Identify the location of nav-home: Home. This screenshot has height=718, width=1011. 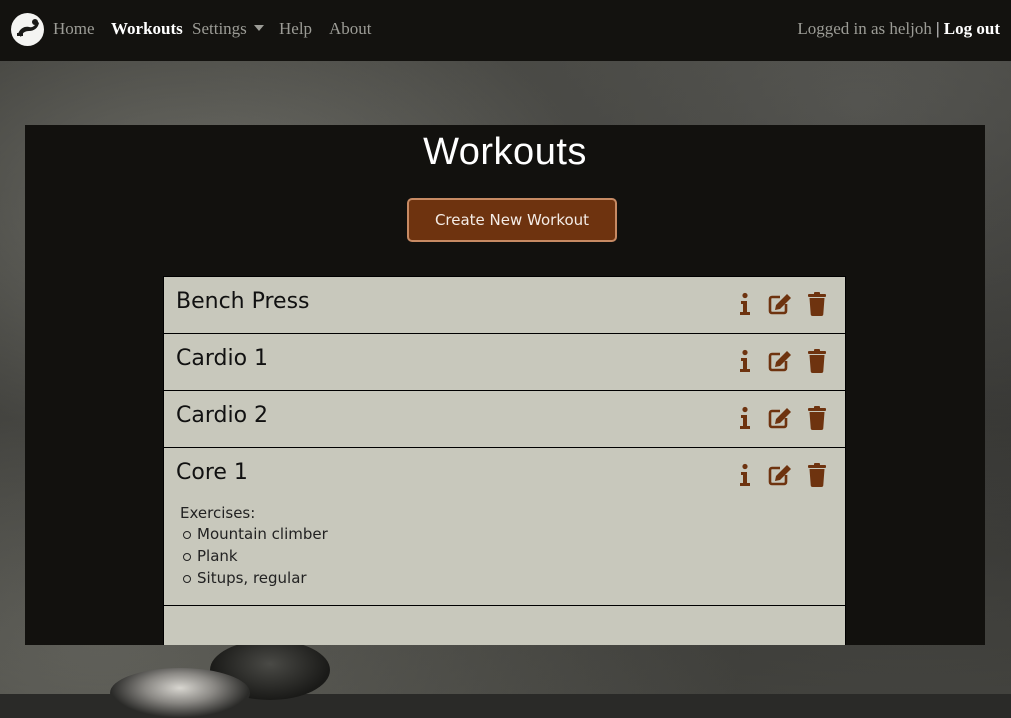
(74, 29).